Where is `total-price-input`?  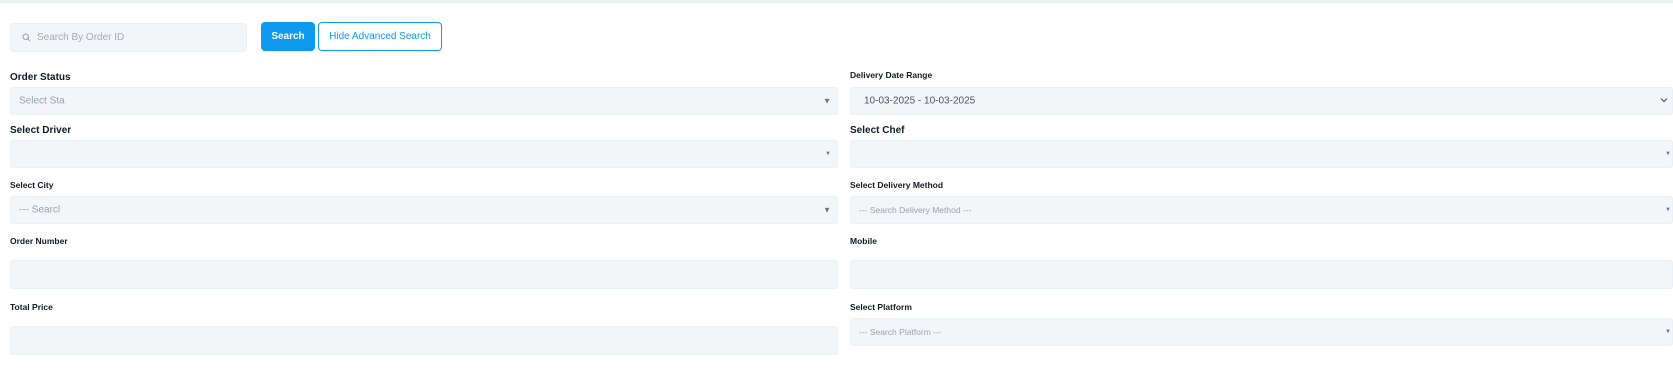
total-price-input is located at coordinates (424, 340).